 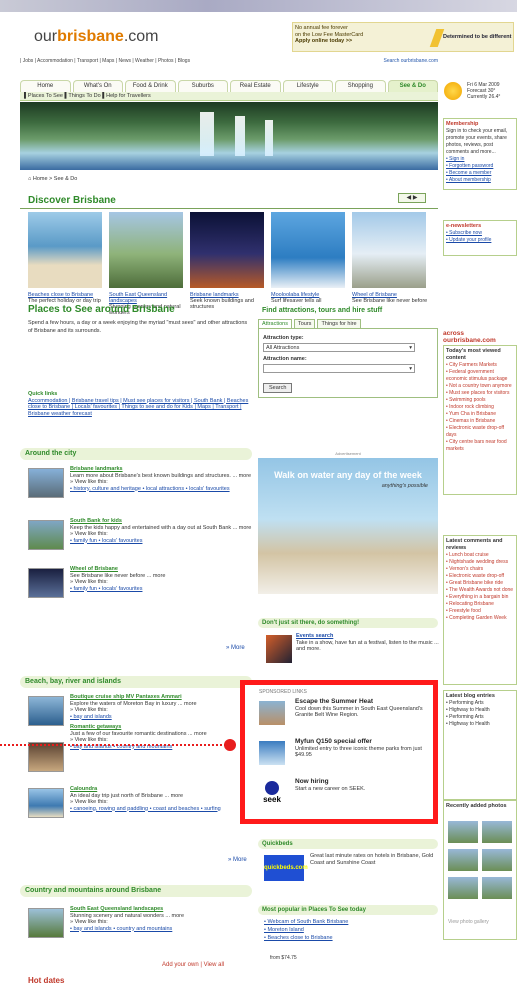 What do you see at coordinates (138, 298) in the screenshot?
I see `discover-title: South East Queensland landscapes` at bounding box center [138, 298].